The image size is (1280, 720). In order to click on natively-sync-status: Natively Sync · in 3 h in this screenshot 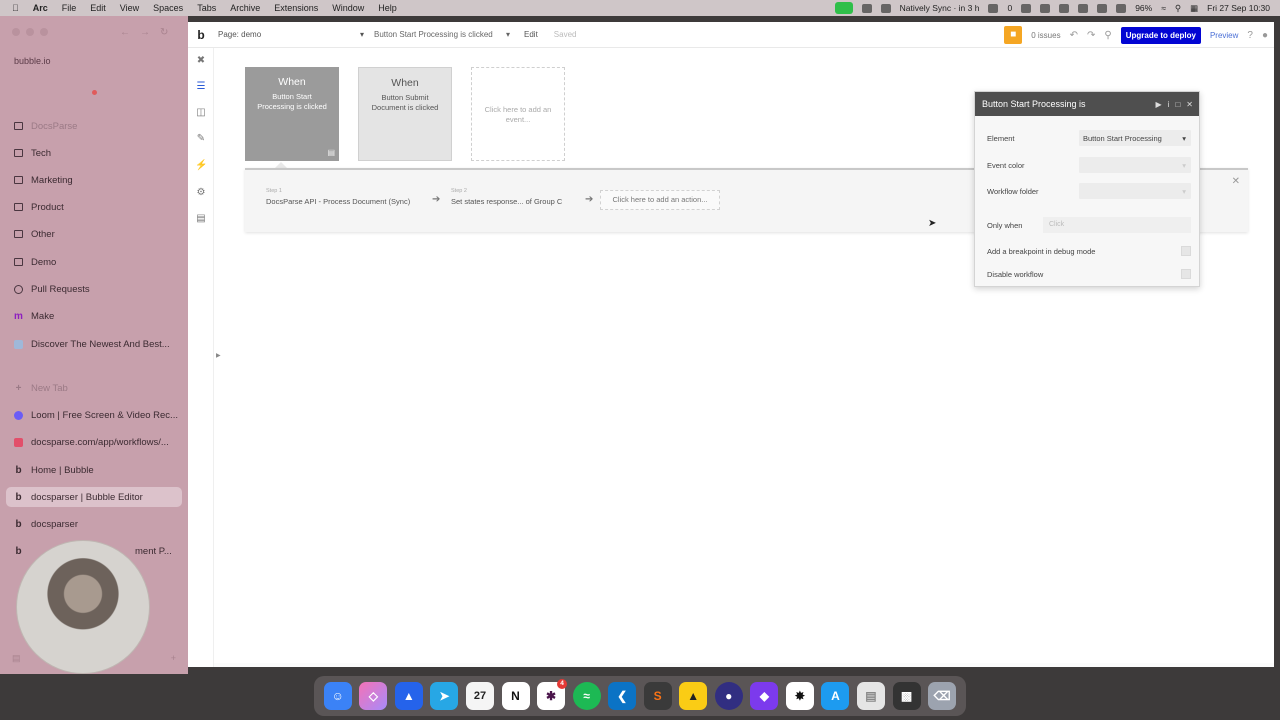, I will do `click(940, 8)`.